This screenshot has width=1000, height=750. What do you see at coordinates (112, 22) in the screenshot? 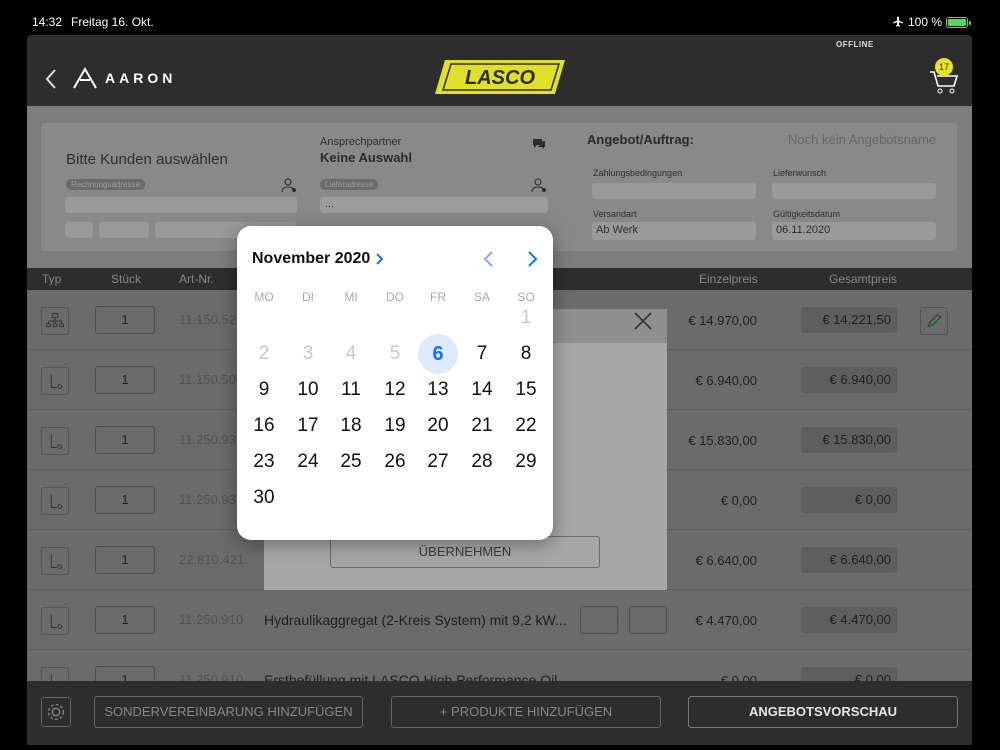
I see `status-date: Freitag 16. Okt.` at bounding box center [112, 22].